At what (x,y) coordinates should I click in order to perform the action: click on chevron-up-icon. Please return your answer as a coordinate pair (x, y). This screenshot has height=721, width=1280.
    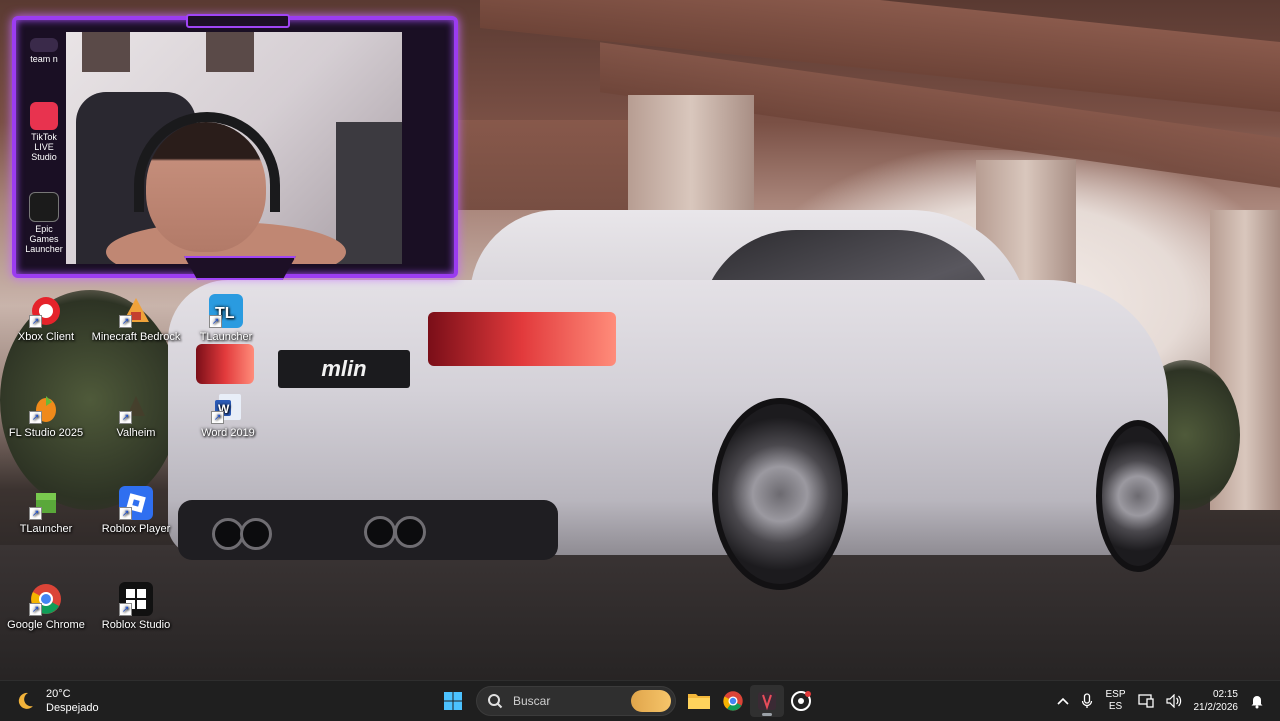
    Looking at the image, I should click on (1063, 701).